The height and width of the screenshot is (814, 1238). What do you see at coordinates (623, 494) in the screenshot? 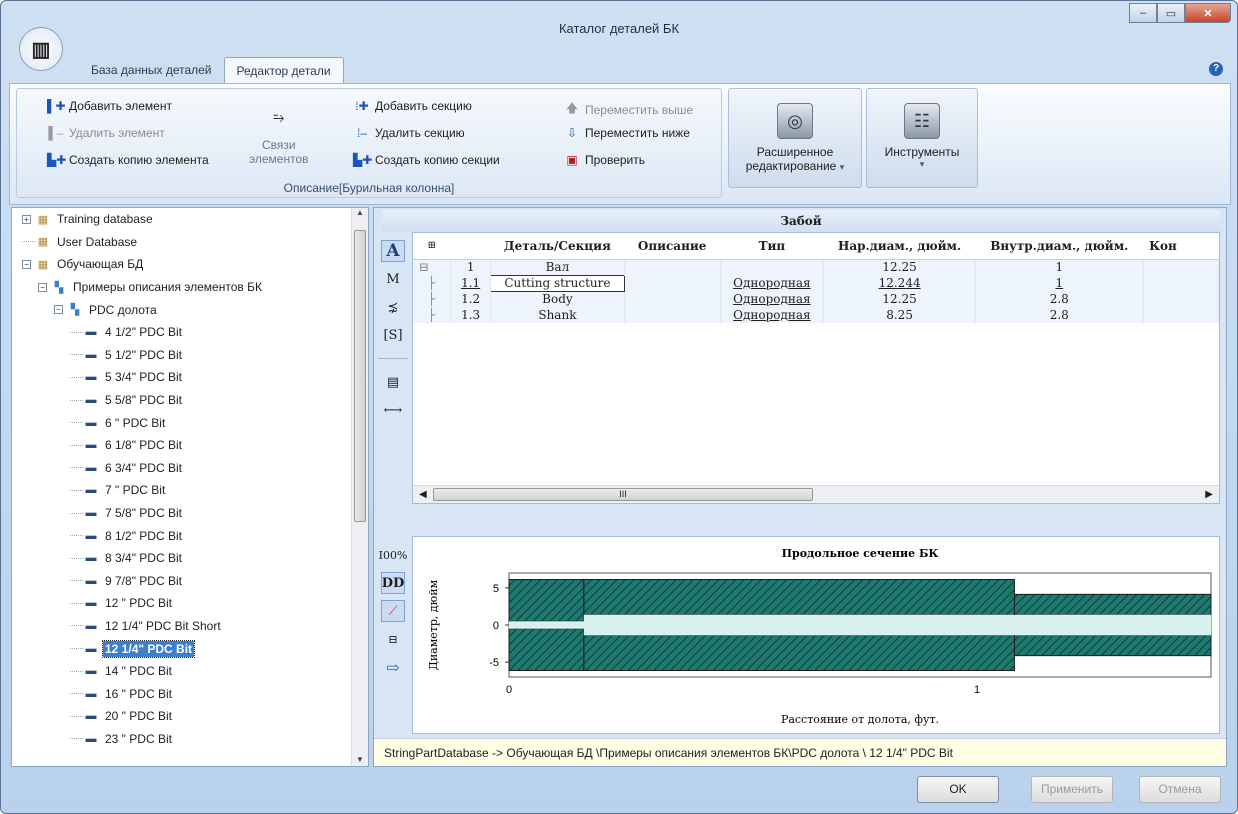
I see `grid-scroll-thumb: III` at bounding box center [623, 494].